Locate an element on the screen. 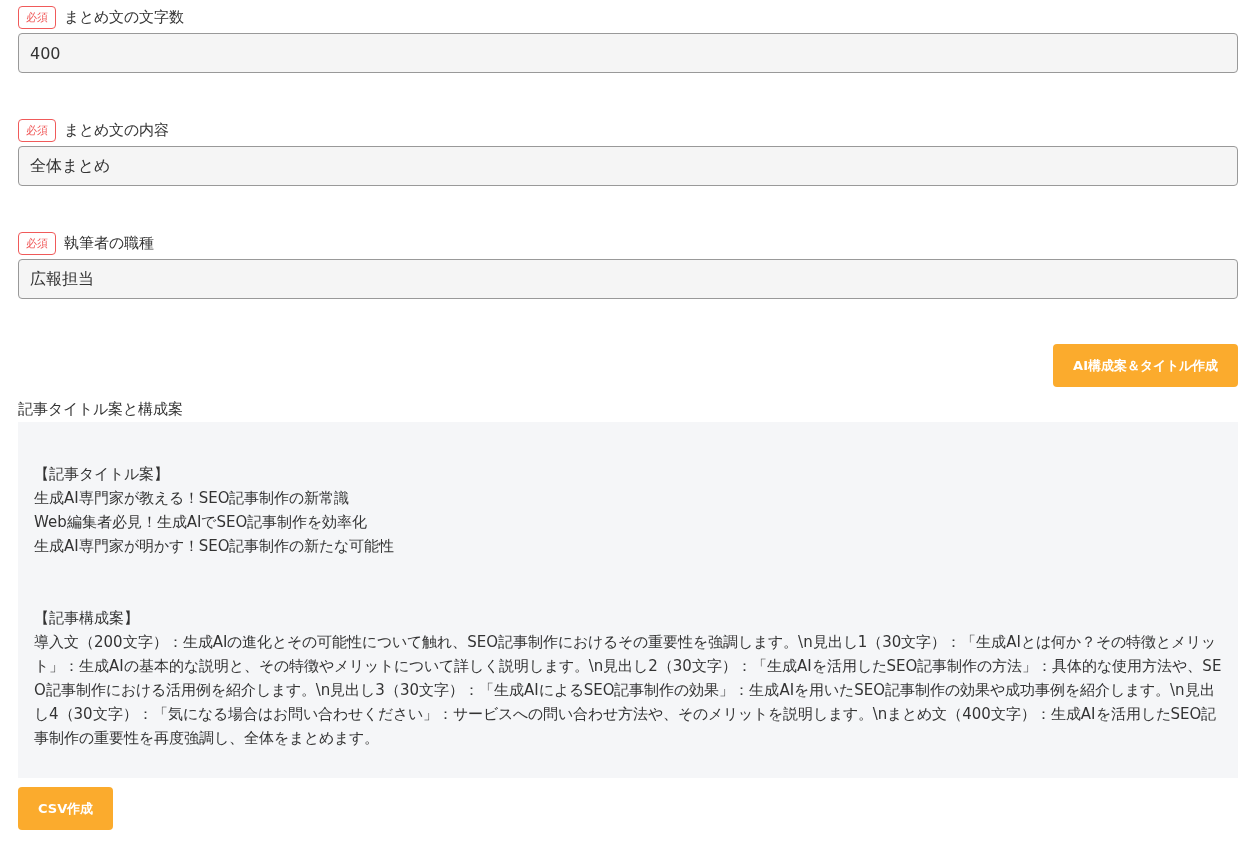 The image size is (1259, 856). section-heading: 【記事タイトル案】 is located at coordinates (102, 474).